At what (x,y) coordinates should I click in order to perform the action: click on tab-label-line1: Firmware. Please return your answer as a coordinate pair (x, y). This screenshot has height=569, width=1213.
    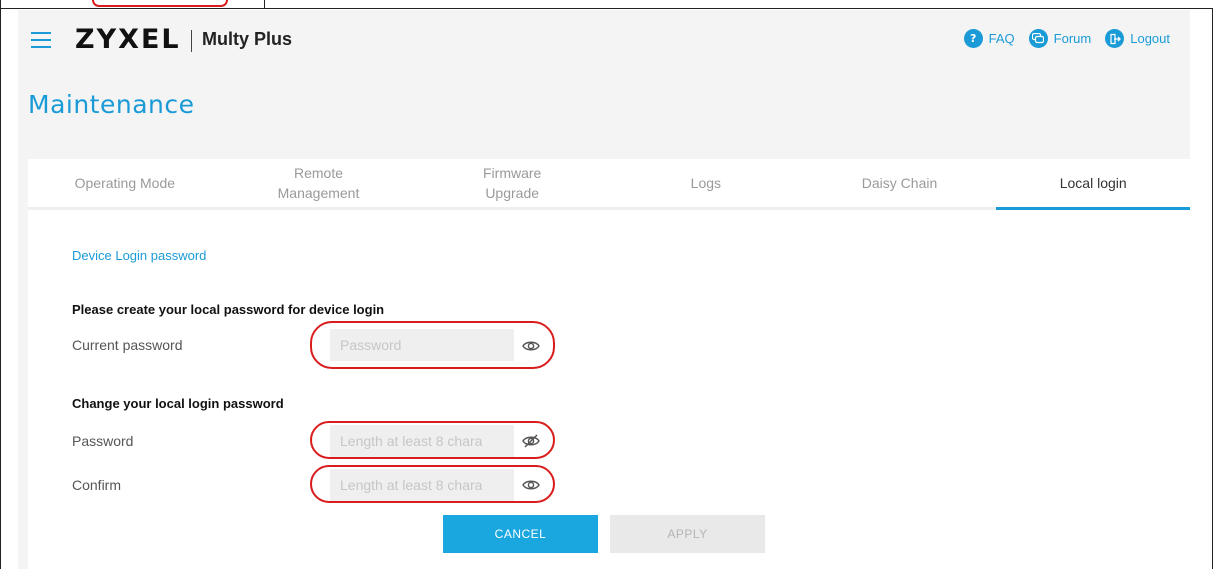
    Looking at the image, I should click on (512, 173).